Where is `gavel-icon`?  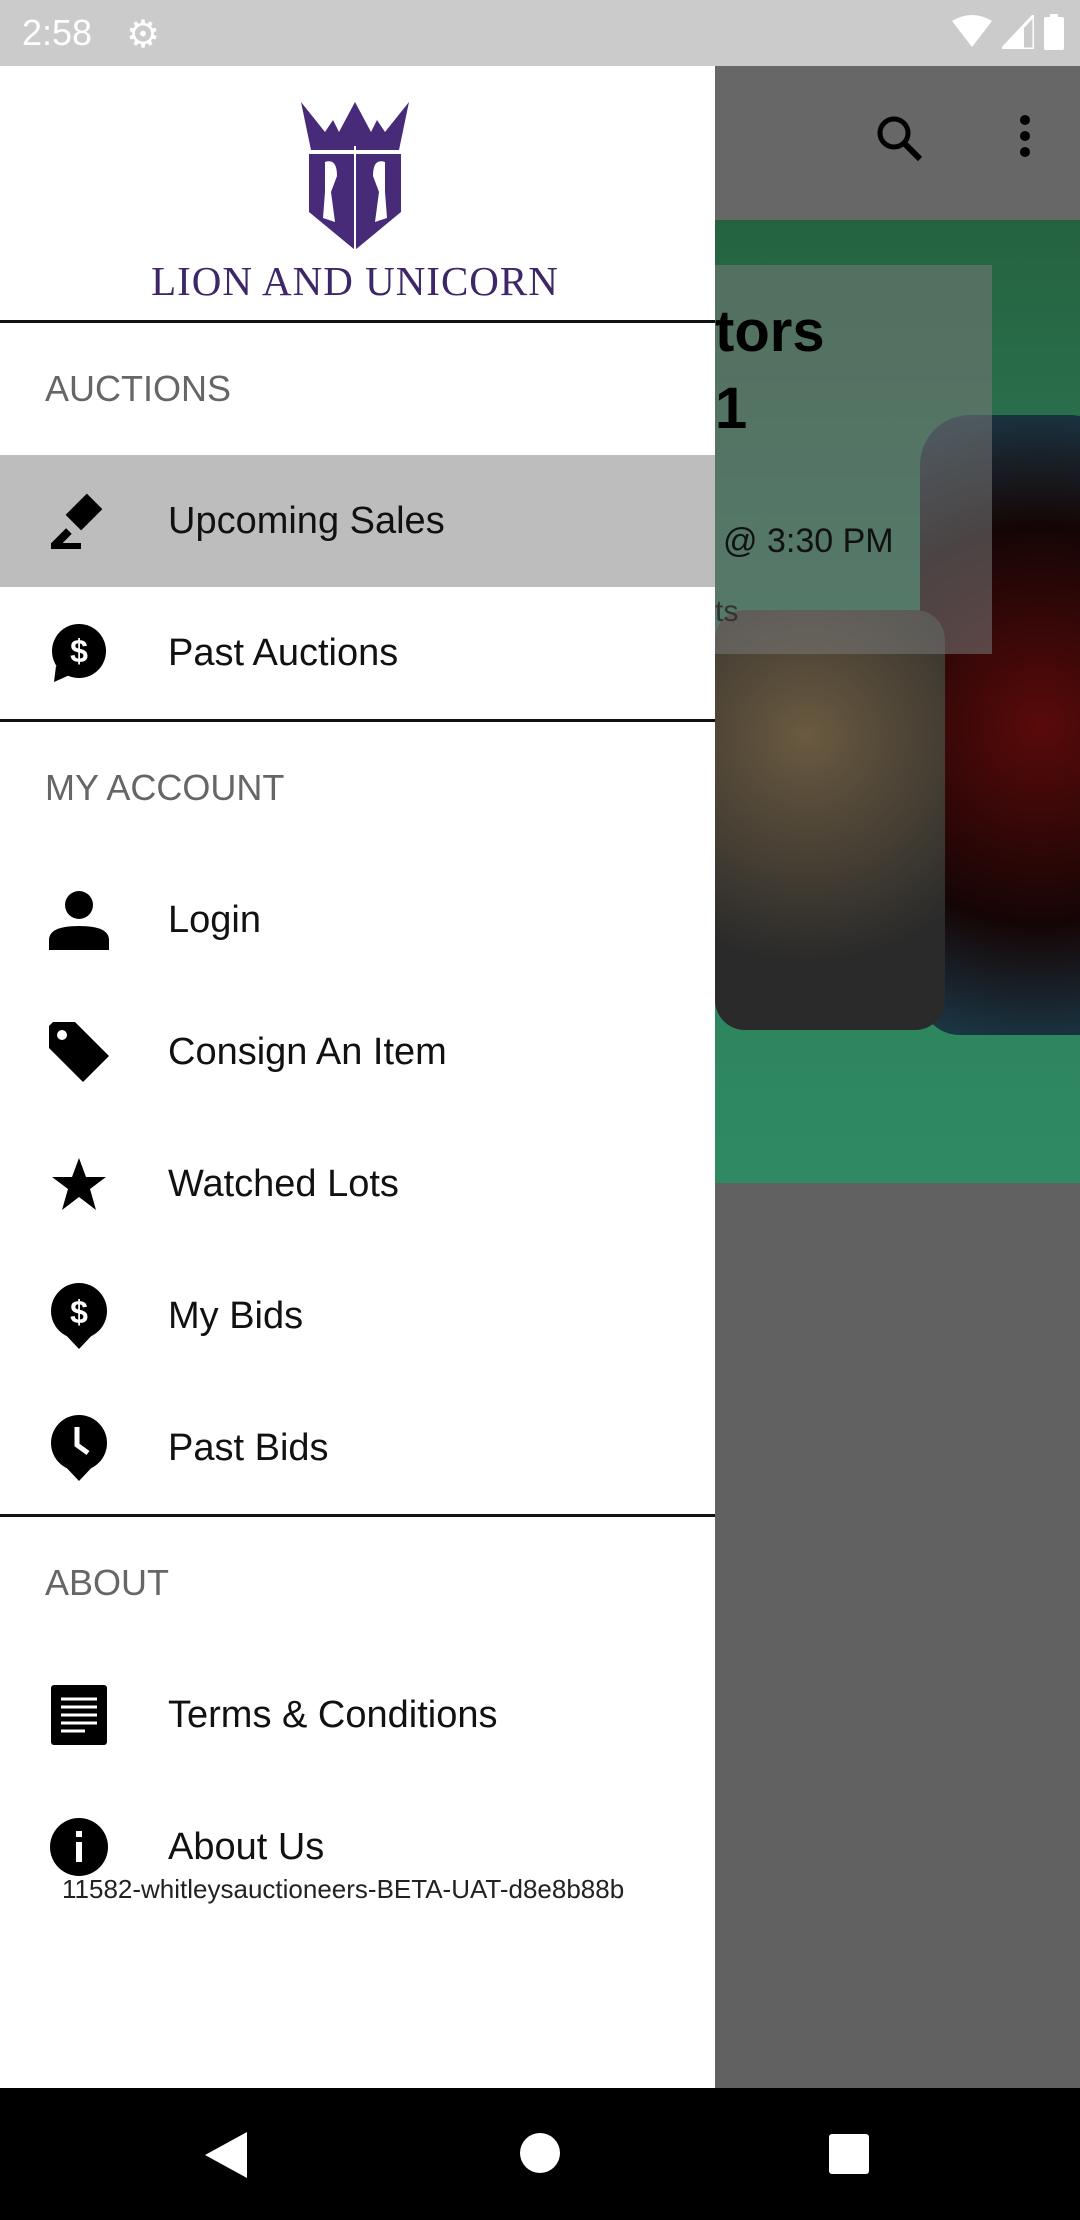
gavel-icon is located at coordinates (77, 521).